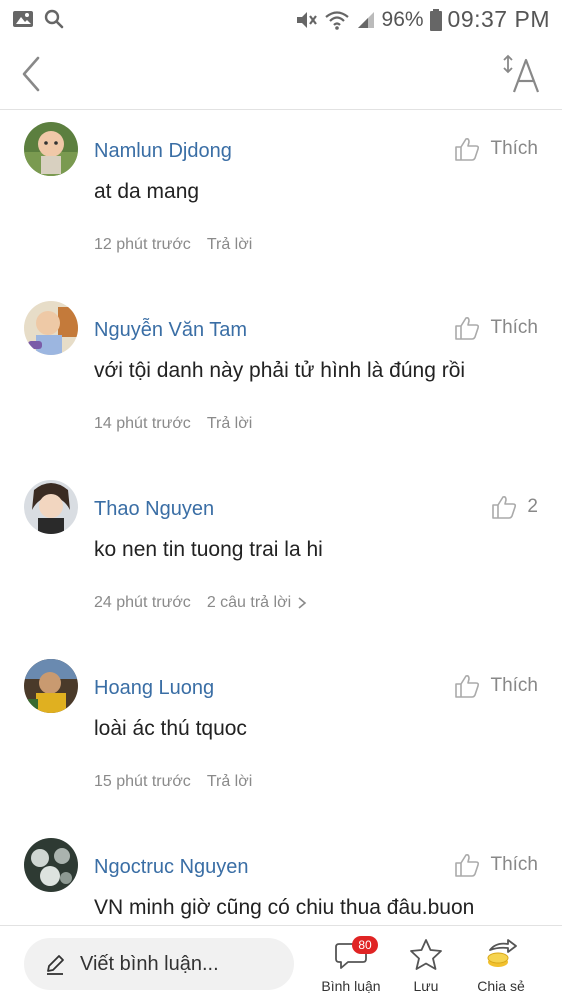 Image resolution: width=562 pixels, height=1000 pixels. What do you see at coordinates (147, 191) in the screenshot?
I see `comment-text: at da mang` at bounding box center [147, 191].